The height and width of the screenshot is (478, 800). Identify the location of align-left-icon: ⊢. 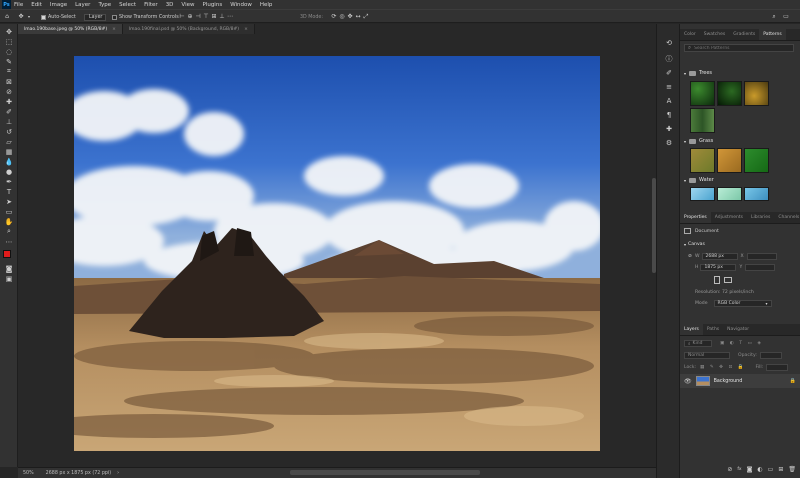
(182, 17).